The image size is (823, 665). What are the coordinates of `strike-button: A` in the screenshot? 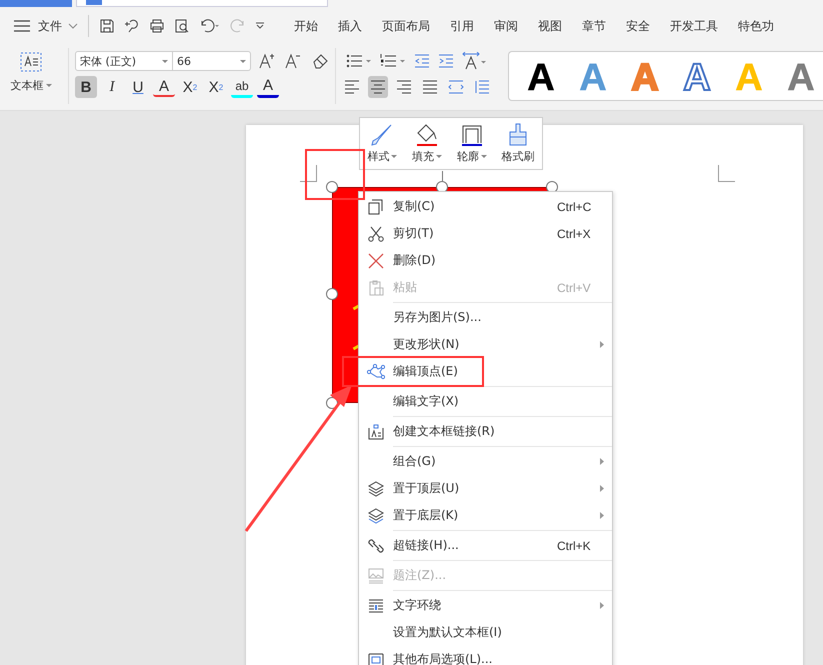 It's located at (164, 87).